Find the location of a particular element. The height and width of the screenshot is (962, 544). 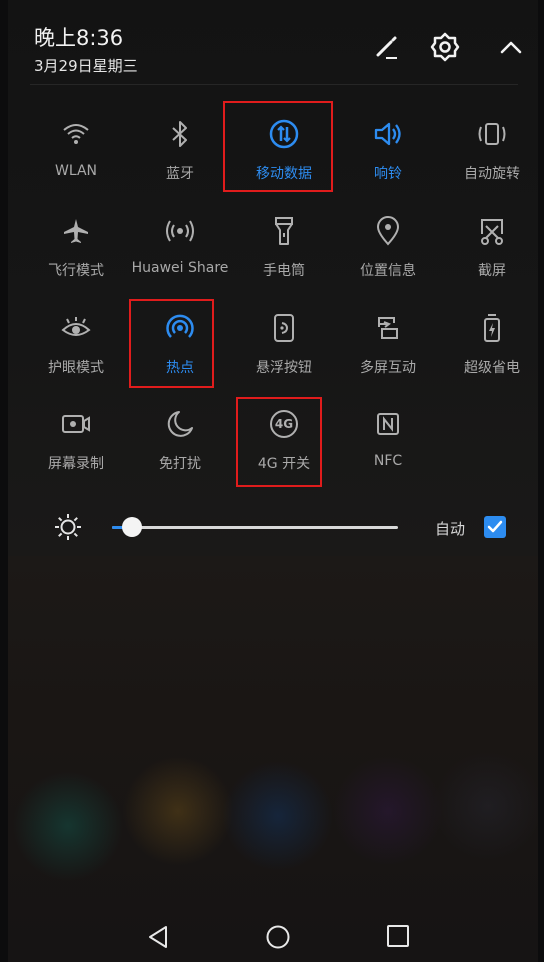

toggle-do-not-disturb: 免打扰 is located at coordinates (180, 438).